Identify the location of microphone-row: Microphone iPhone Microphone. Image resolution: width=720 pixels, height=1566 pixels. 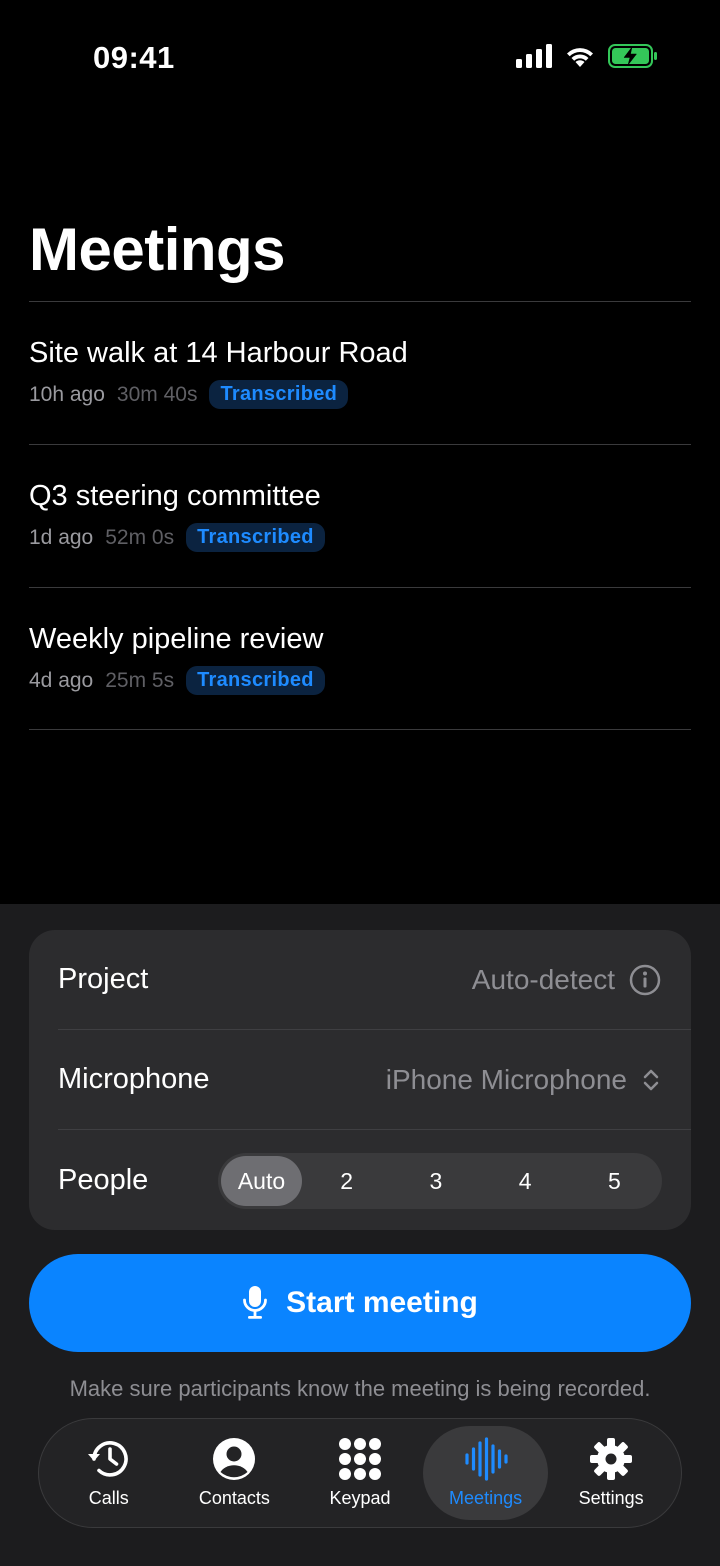
(374, 1080).